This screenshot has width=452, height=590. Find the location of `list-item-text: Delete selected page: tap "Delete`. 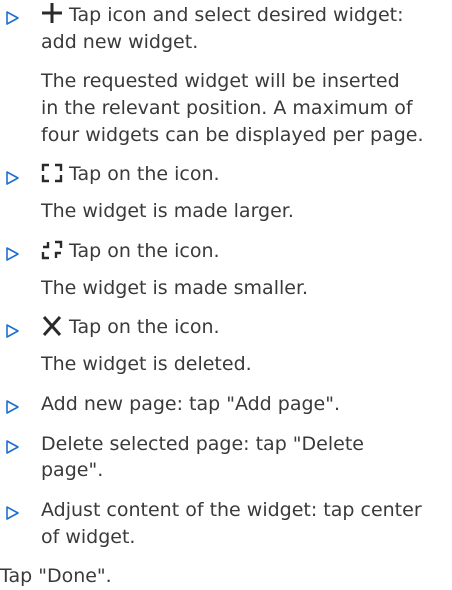

list-item-text: Delete selected page: tap "Delete is located at coordinates (202, 444).